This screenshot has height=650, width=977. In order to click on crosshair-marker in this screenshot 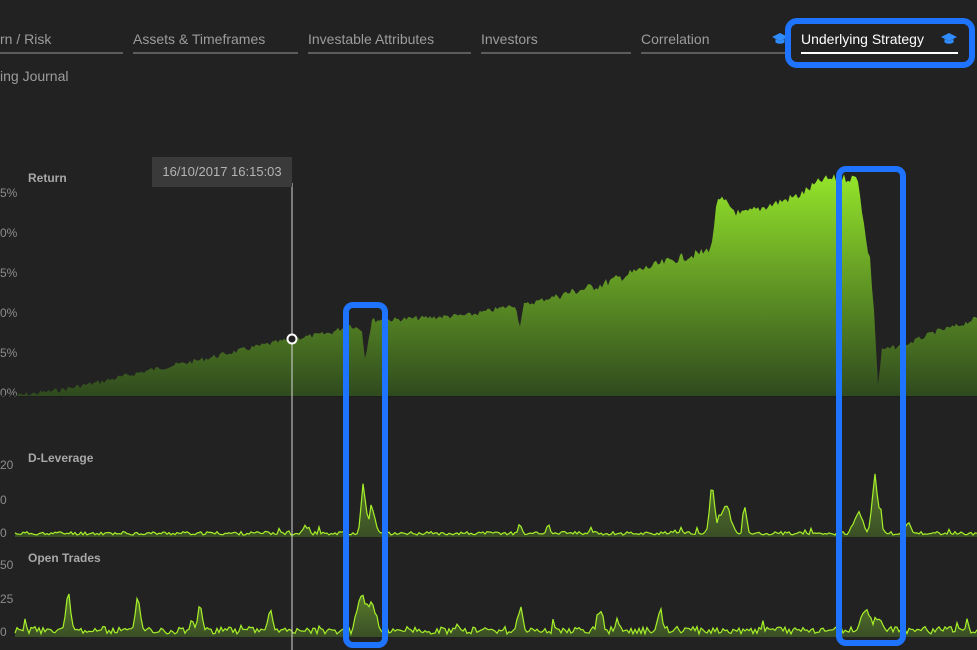, I will do `click(292, 339)`.